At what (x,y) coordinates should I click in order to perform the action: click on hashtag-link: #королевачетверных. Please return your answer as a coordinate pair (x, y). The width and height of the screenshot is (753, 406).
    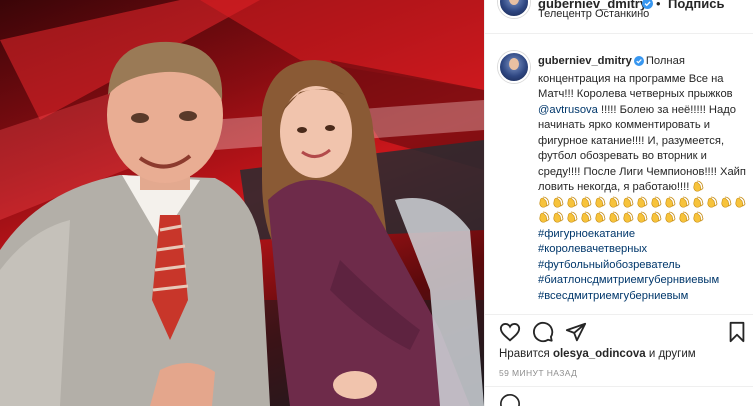
    Looking at the image, I should click on (592, 249).